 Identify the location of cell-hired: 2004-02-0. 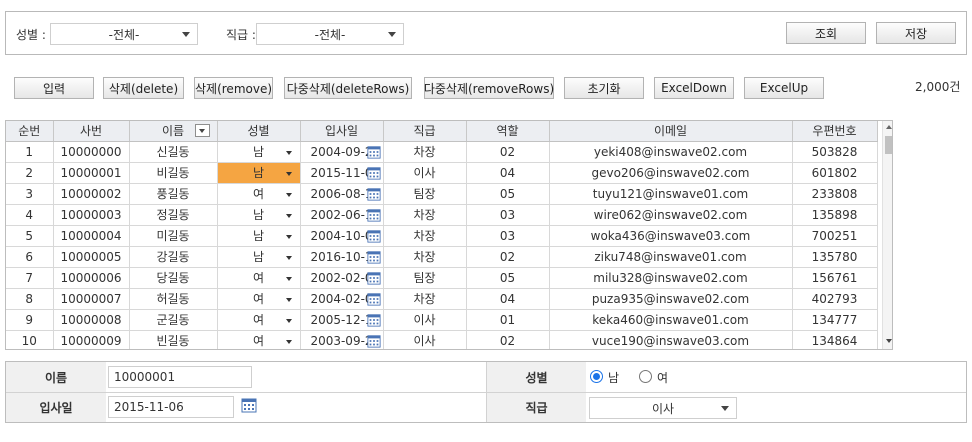
(342, 299).